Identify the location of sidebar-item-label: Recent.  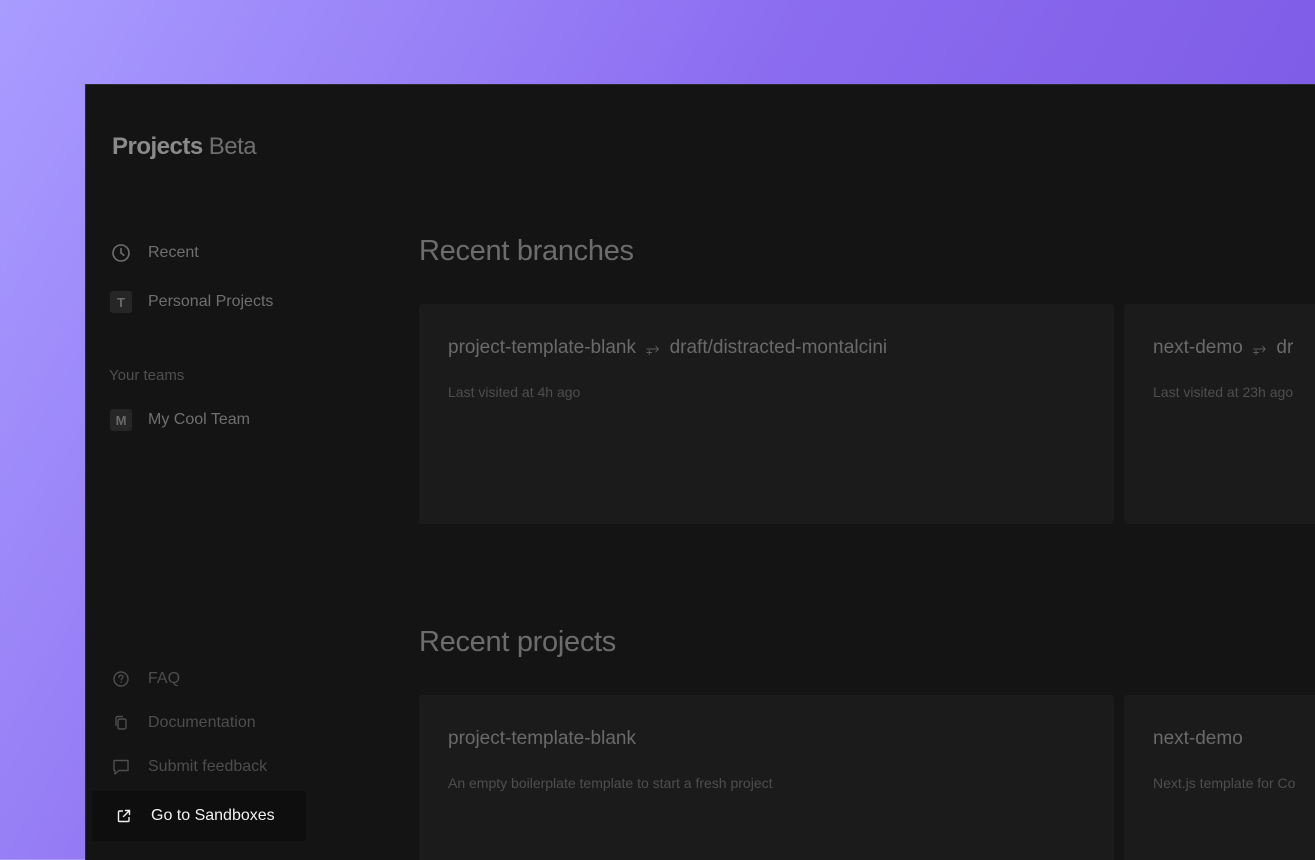
(173, 252).